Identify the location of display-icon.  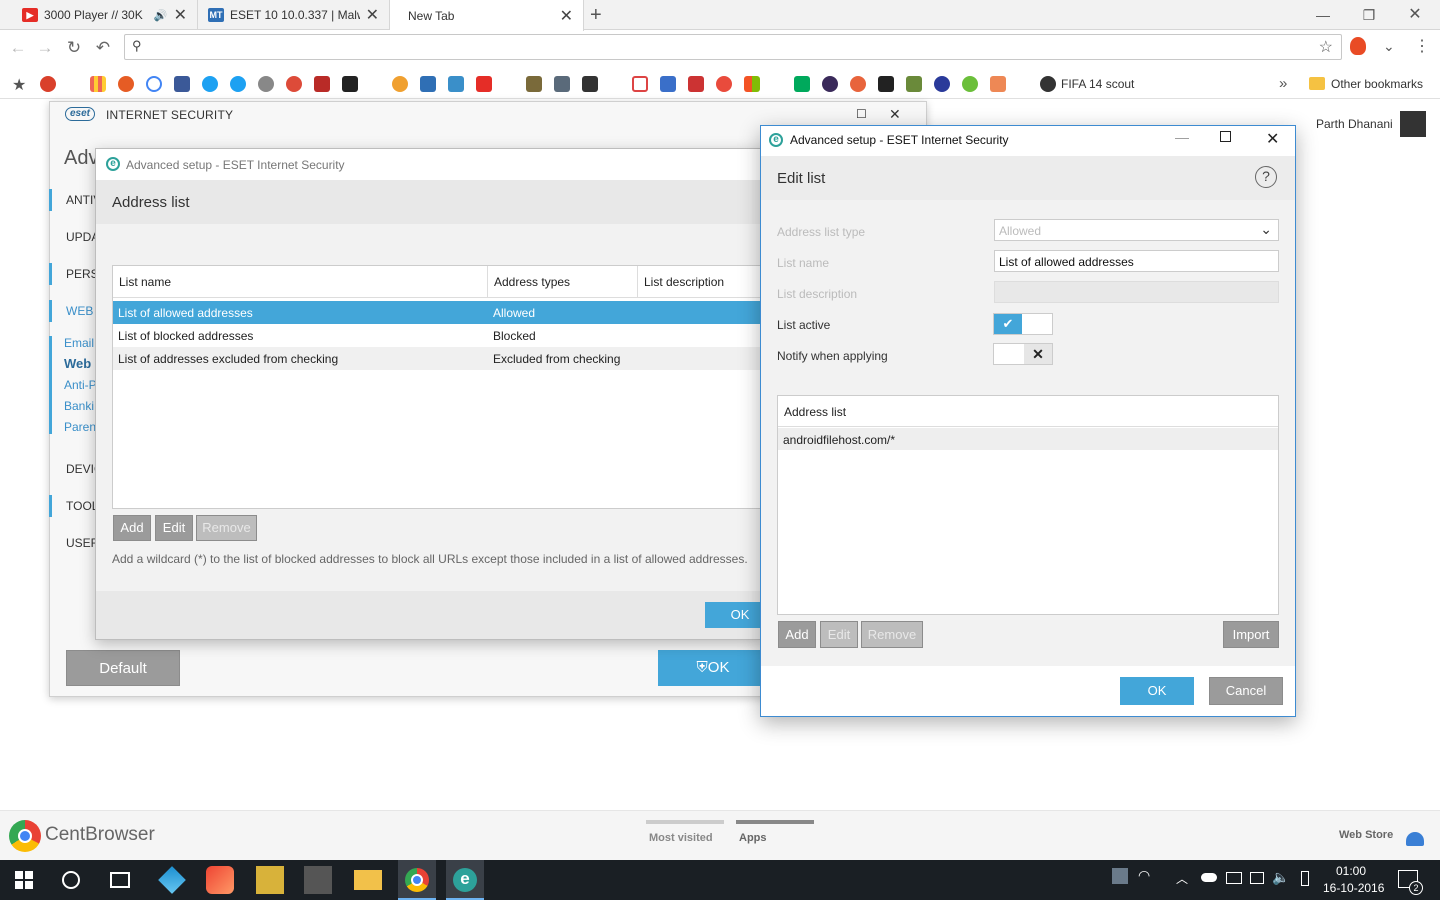
(1234, 878).